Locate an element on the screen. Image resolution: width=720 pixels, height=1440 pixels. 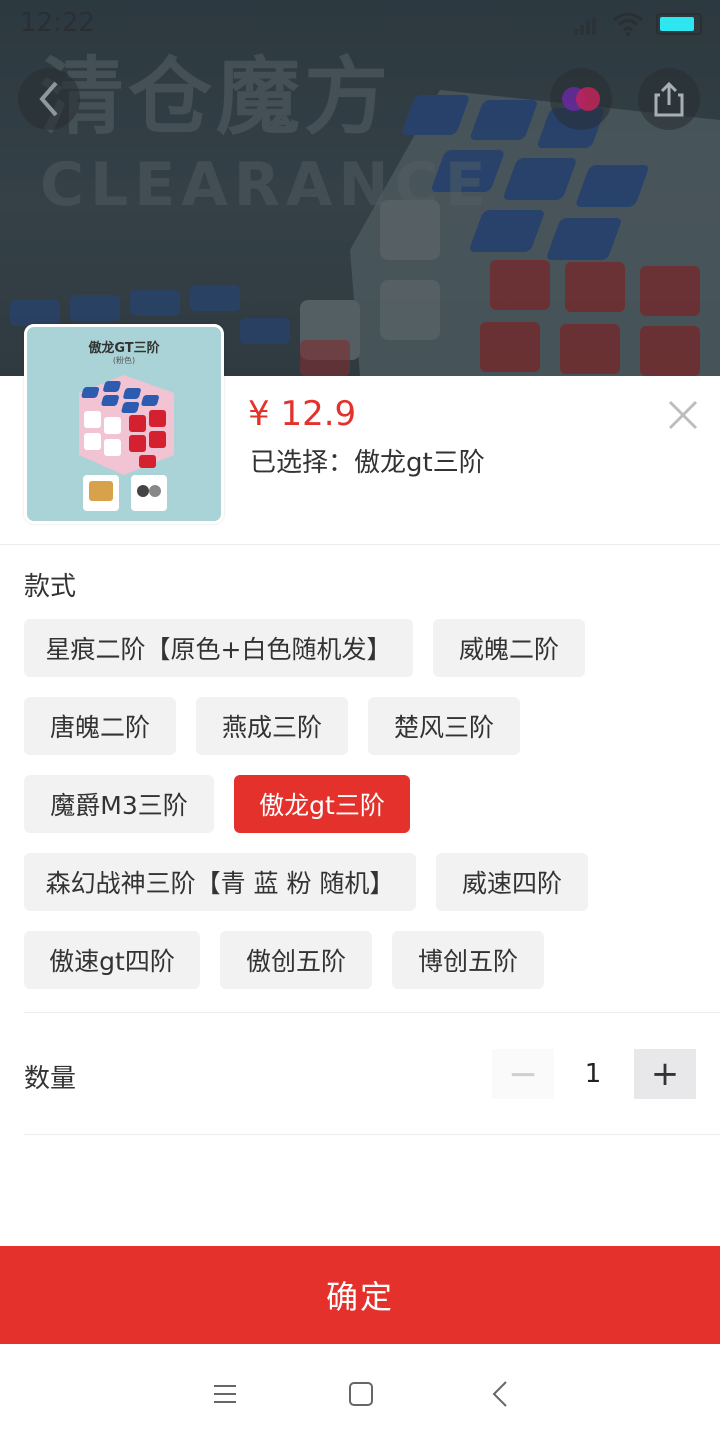
style-option: 森幻战神三阶【青 蓝 粉 随机】 is located at coordinates (220, 882).